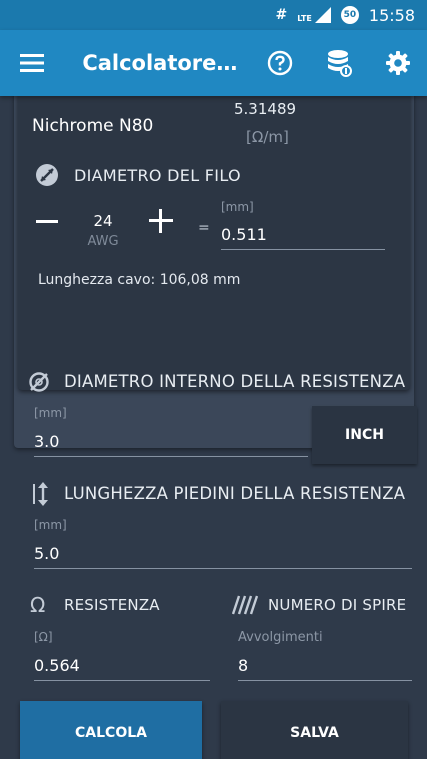 This screenshot has width=427, height=759. What do you see at coordinates (204, 228) in the screenshot?
I see `equals-sign: =` at bounding box center [204, 228].